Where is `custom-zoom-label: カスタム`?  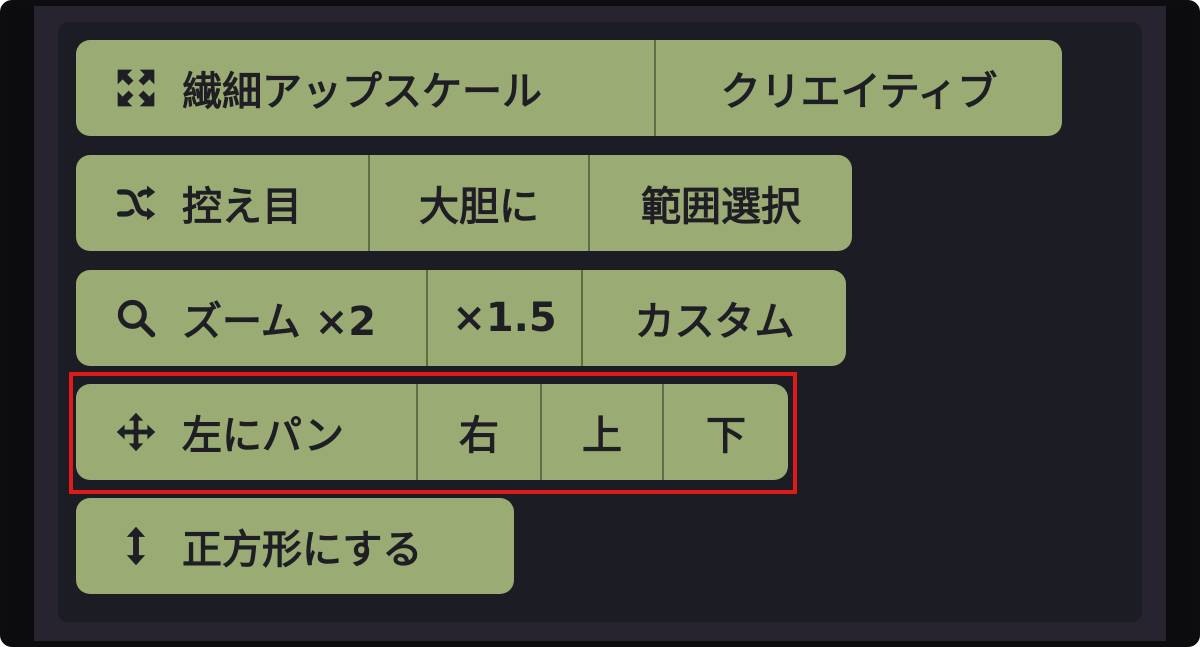
custom-zoom-label: カスタム is located at coordinates (714, 322).